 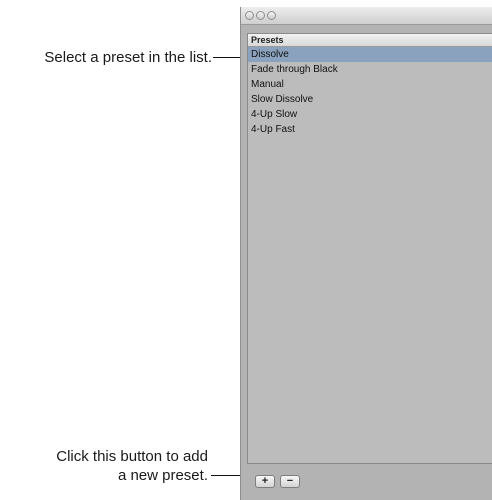 What do you see at coordinates (271, 15) in the screenshot?
I see `zoom-icon` at bounding box center [271, 15].